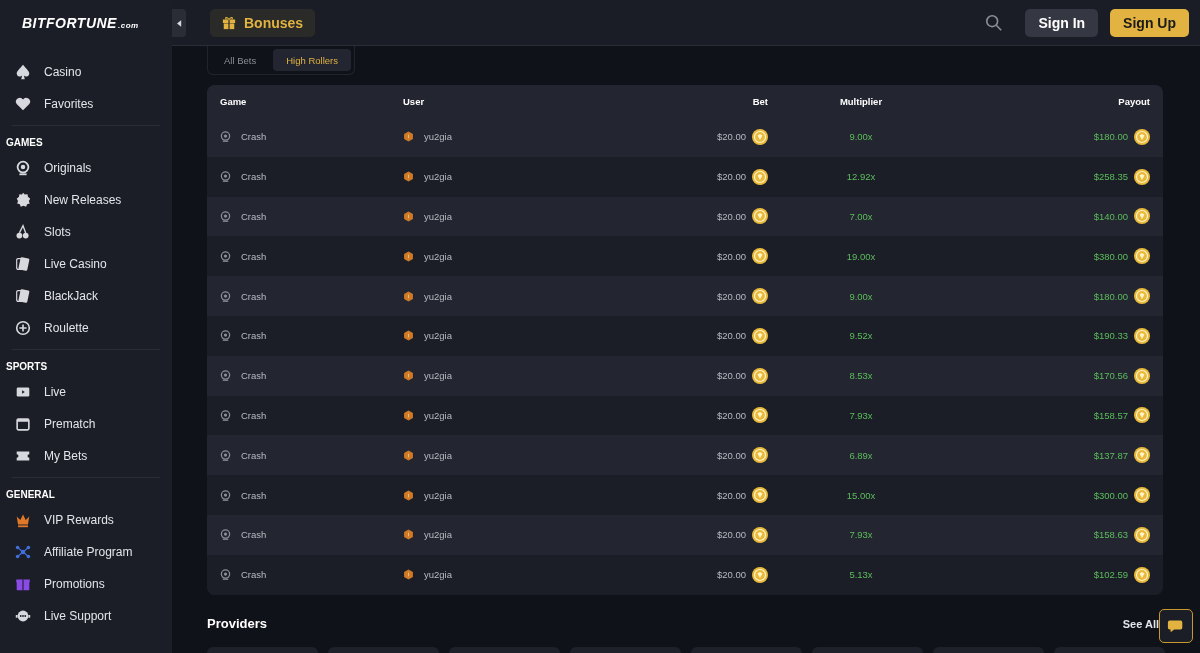 This screenshot has width=1200, height=653. Describe the element at coordinates (31, 495) in the screenshot. I see `section-heading: GENERAL` at that location.